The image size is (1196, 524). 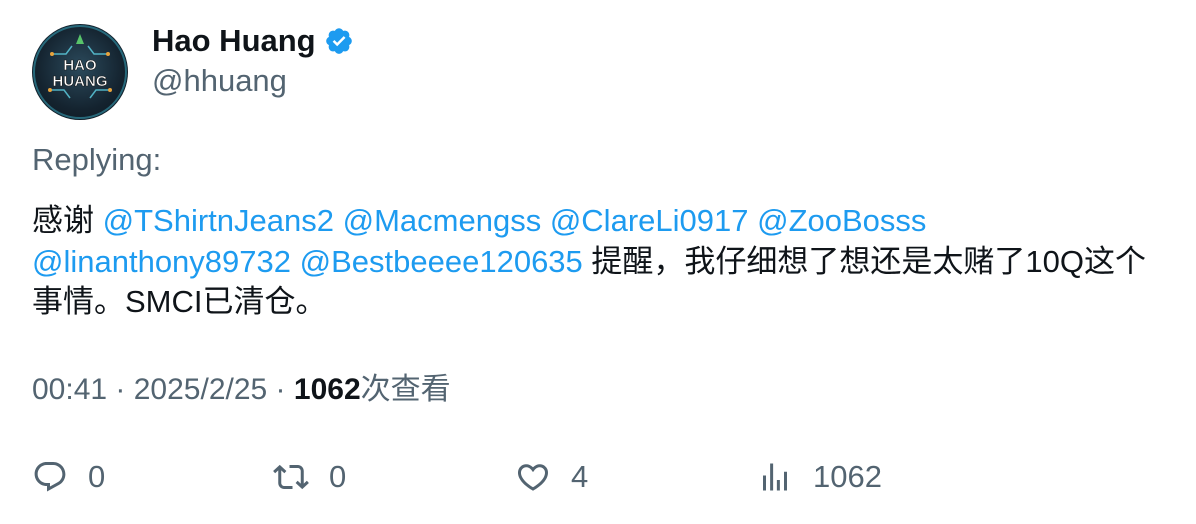 I want to click on views-label: 次查看, so click(x=405, y=389).